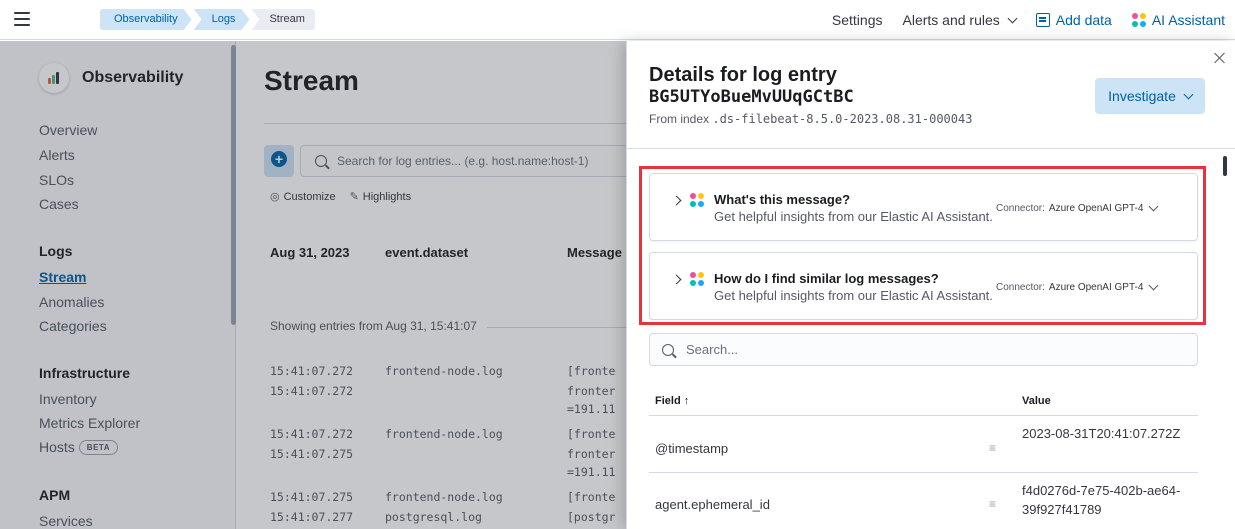 The height and width of the screenshot is (529, 1235). I want to click on sidebar-item-metrics-explorer: Metrics Explorer, so click(89, 423).